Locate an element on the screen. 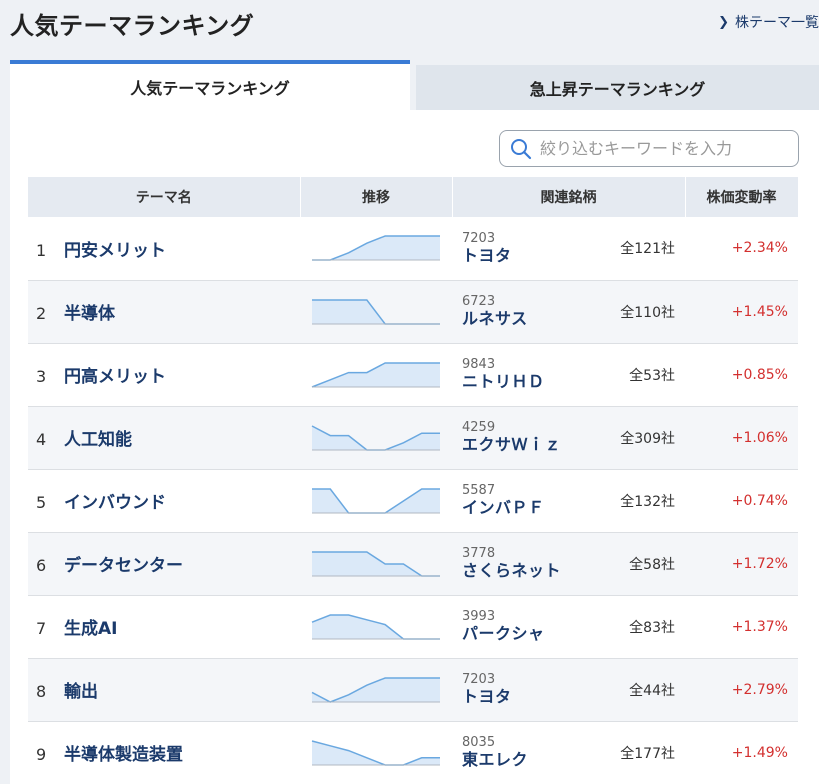 The image size is (819, 784). stock-name-link: インバＰＦ is located at coordinates (503, 508).